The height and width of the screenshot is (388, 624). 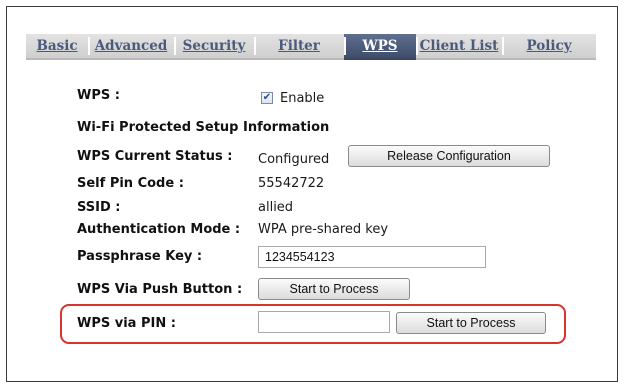 I want to click on tab-wps: WPS, so click(x=380, y=47).